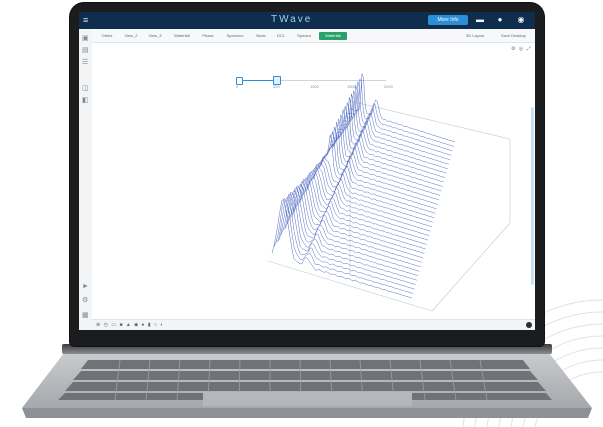 The image size is (603, 427). I want to click on folder-icon: ▣, so click(85, 38).